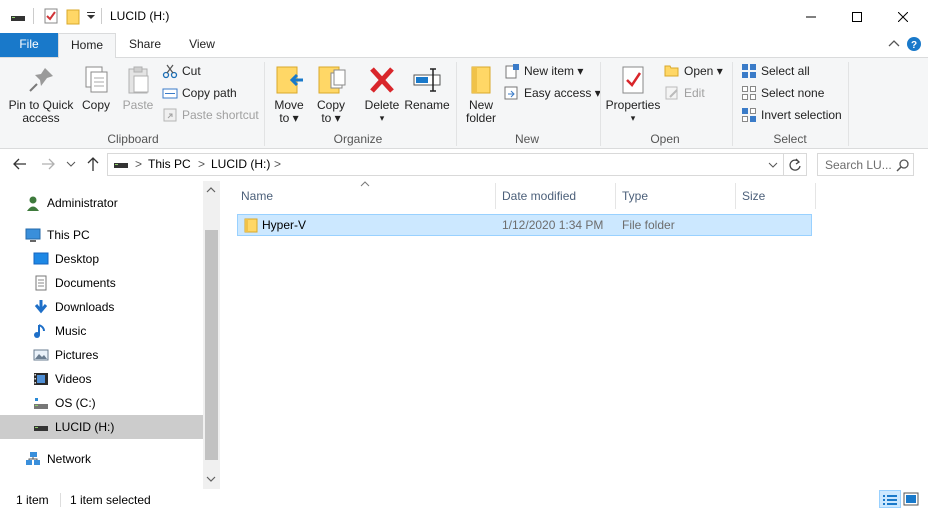  What do you see at coordinates (427, 88) in the screenshot?
I see `rename-button: Rename` at bounding box center [427, 88].